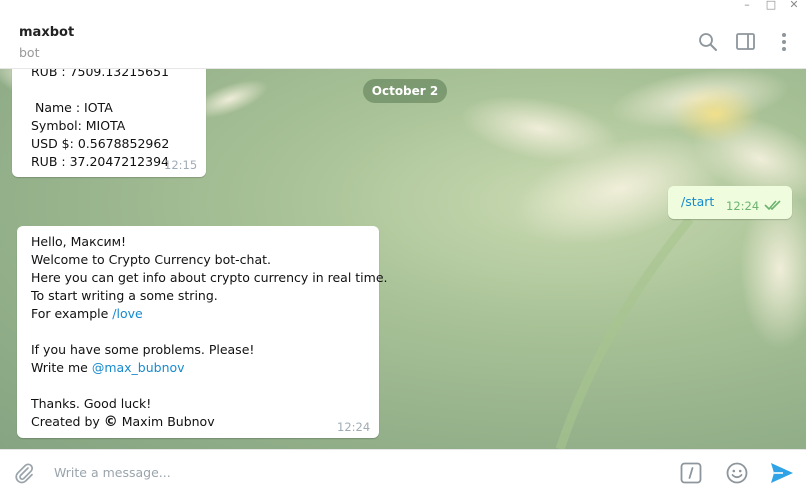  I want to click on message-text: Maxim Bubnov, so click(168, 421).